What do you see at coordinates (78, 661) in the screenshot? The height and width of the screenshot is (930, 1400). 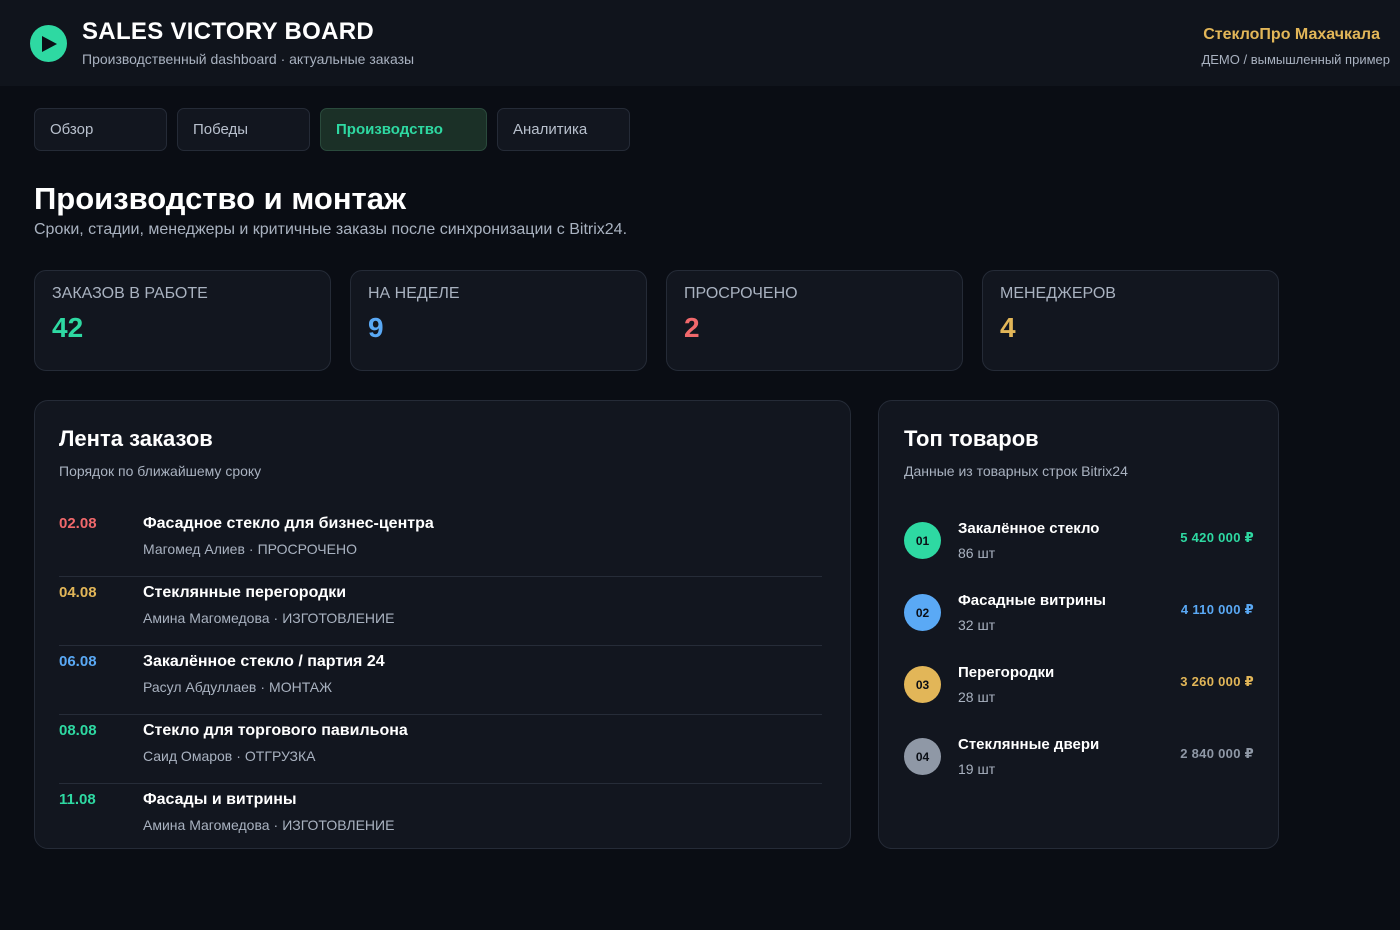 I see `order-date: 06.08` at bounding box center [78, 661].